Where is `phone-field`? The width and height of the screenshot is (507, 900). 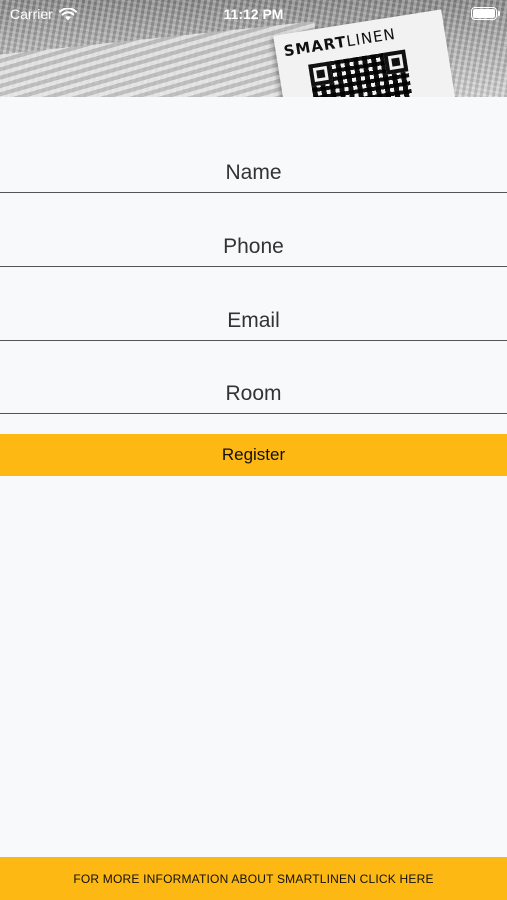 phone-field is located at coordinates (253, 247).